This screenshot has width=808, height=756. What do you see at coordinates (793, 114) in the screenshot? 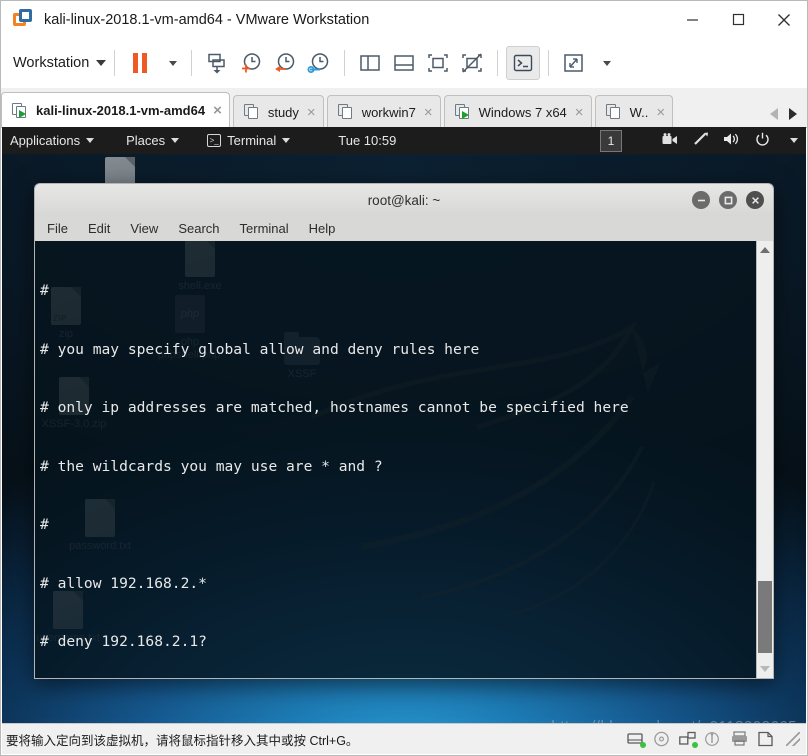
I see `scroll-tabs-right-icon` at bounding box center [793, 114].